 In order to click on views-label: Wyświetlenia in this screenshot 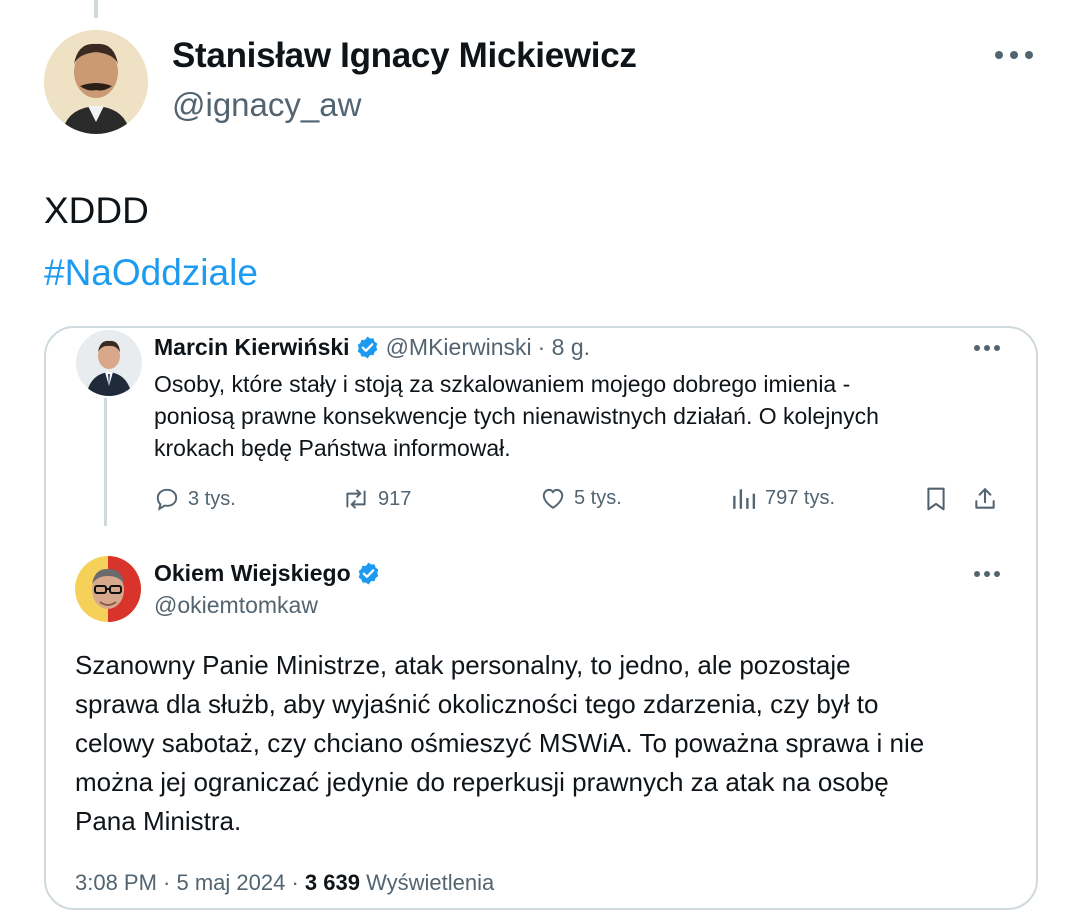, I will do `click(427, 882)`.